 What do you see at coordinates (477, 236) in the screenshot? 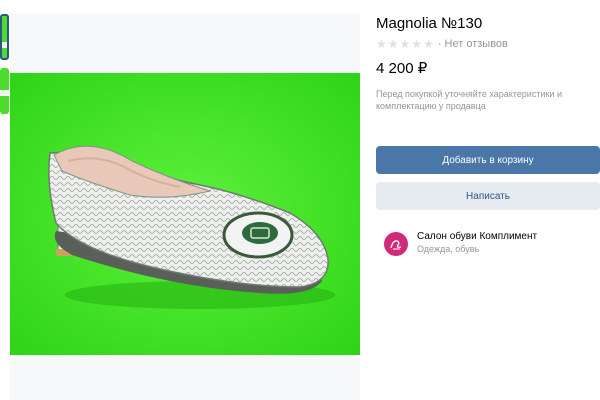
I see `seller-name: Салон обуви Комплимент` at bounding box center [477, 236].